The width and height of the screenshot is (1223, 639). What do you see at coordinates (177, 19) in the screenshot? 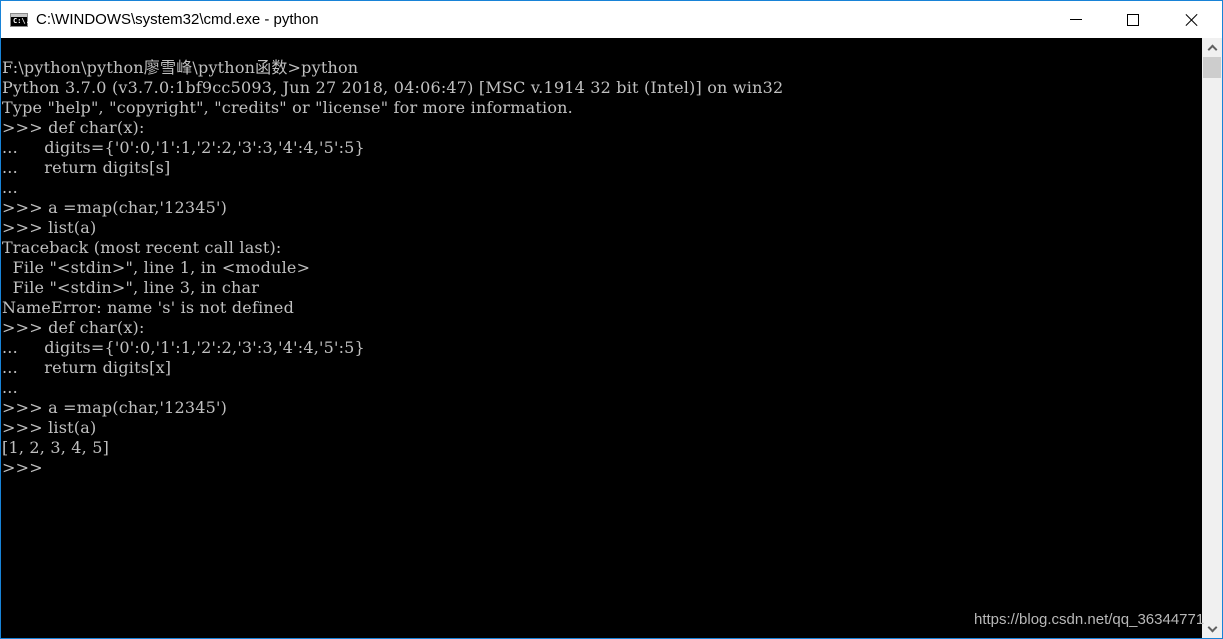
I see `window-title: C:\WINDOWS\system32\cmd.exe - python` at bounding box center [177, 19].